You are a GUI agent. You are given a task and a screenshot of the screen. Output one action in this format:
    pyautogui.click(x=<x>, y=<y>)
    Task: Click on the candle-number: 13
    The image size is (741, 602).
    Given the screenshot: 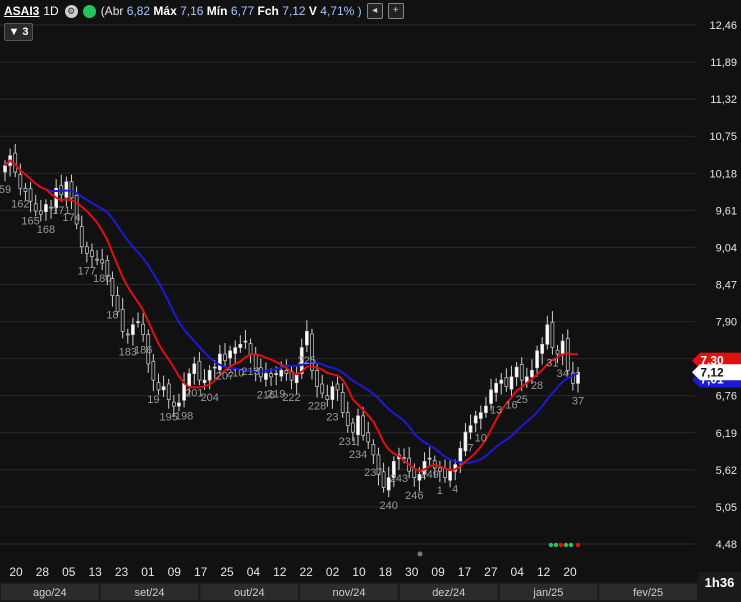 What is the action you would take?
    pyautogui.click(x=496, y=411)
    